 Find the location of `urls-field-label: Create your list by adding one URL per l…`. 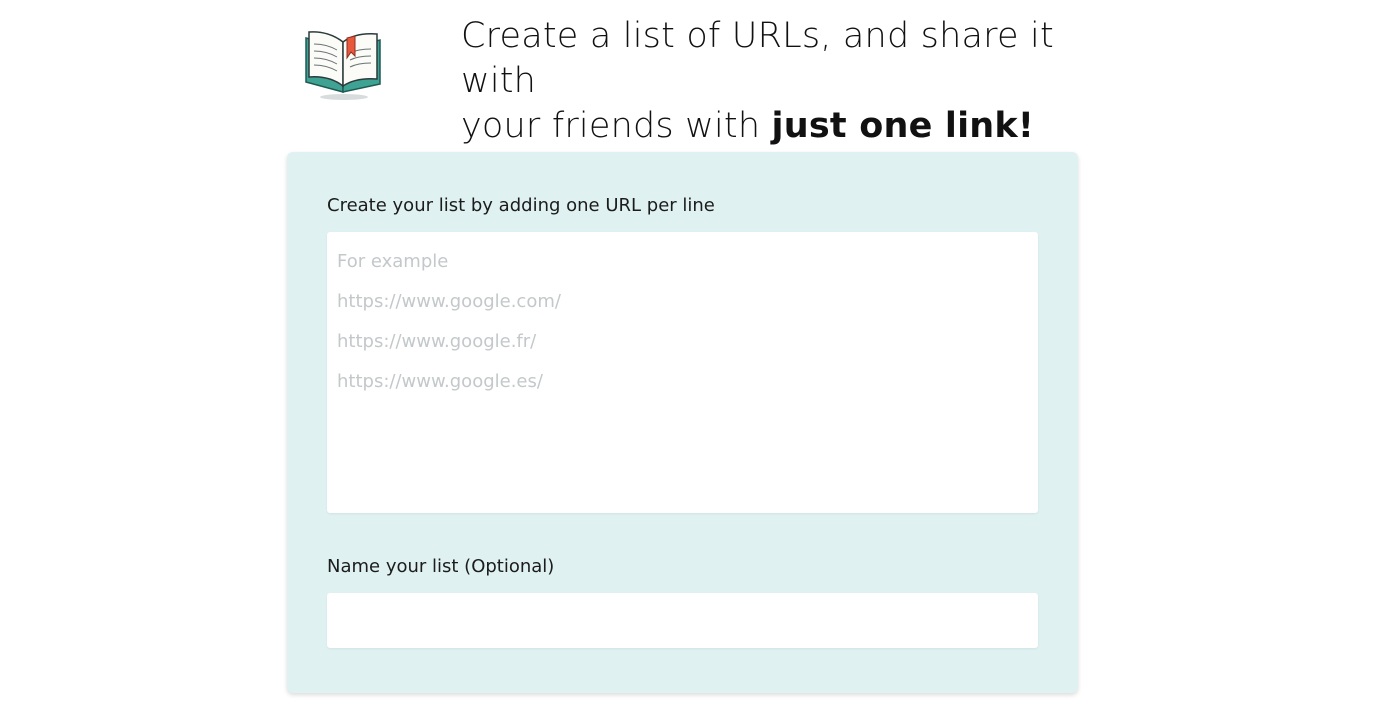

urls-field-label: Create your list by adding one URL per l… is located at coordinates (521, 205).